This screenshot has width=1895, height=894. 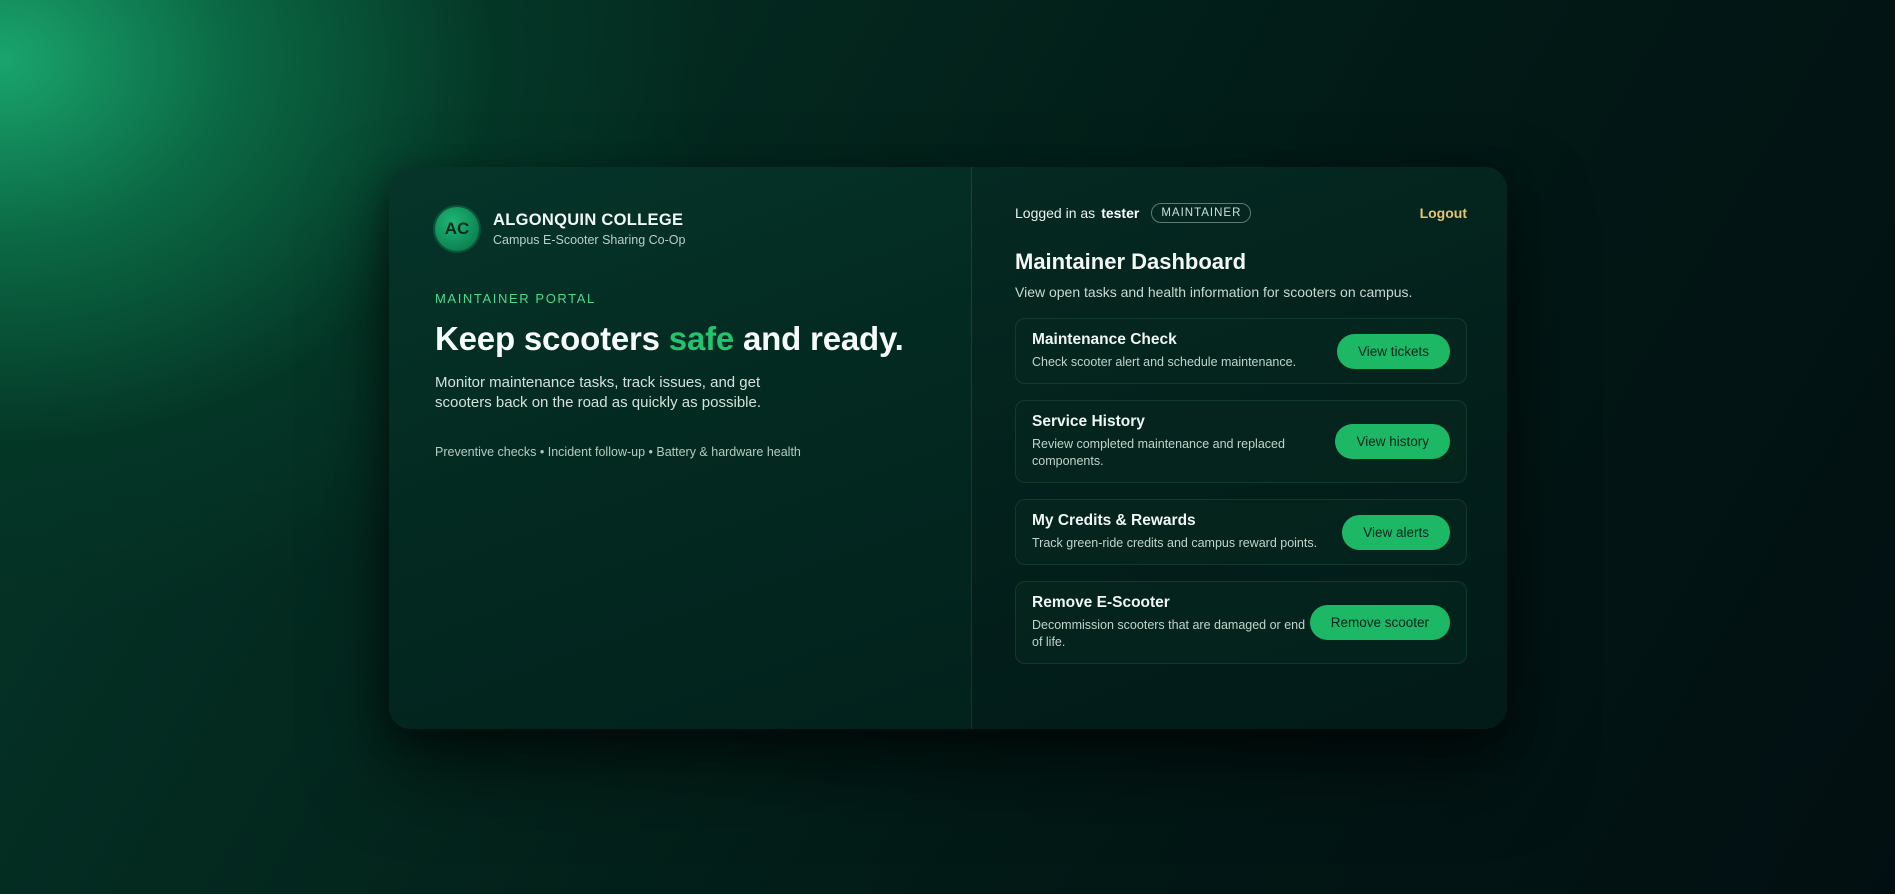 What do you see at coordinates (1101, 602) in the screenshot?
I see `task-title: Remove E-Scooter` at bounding box center [1101, 602].